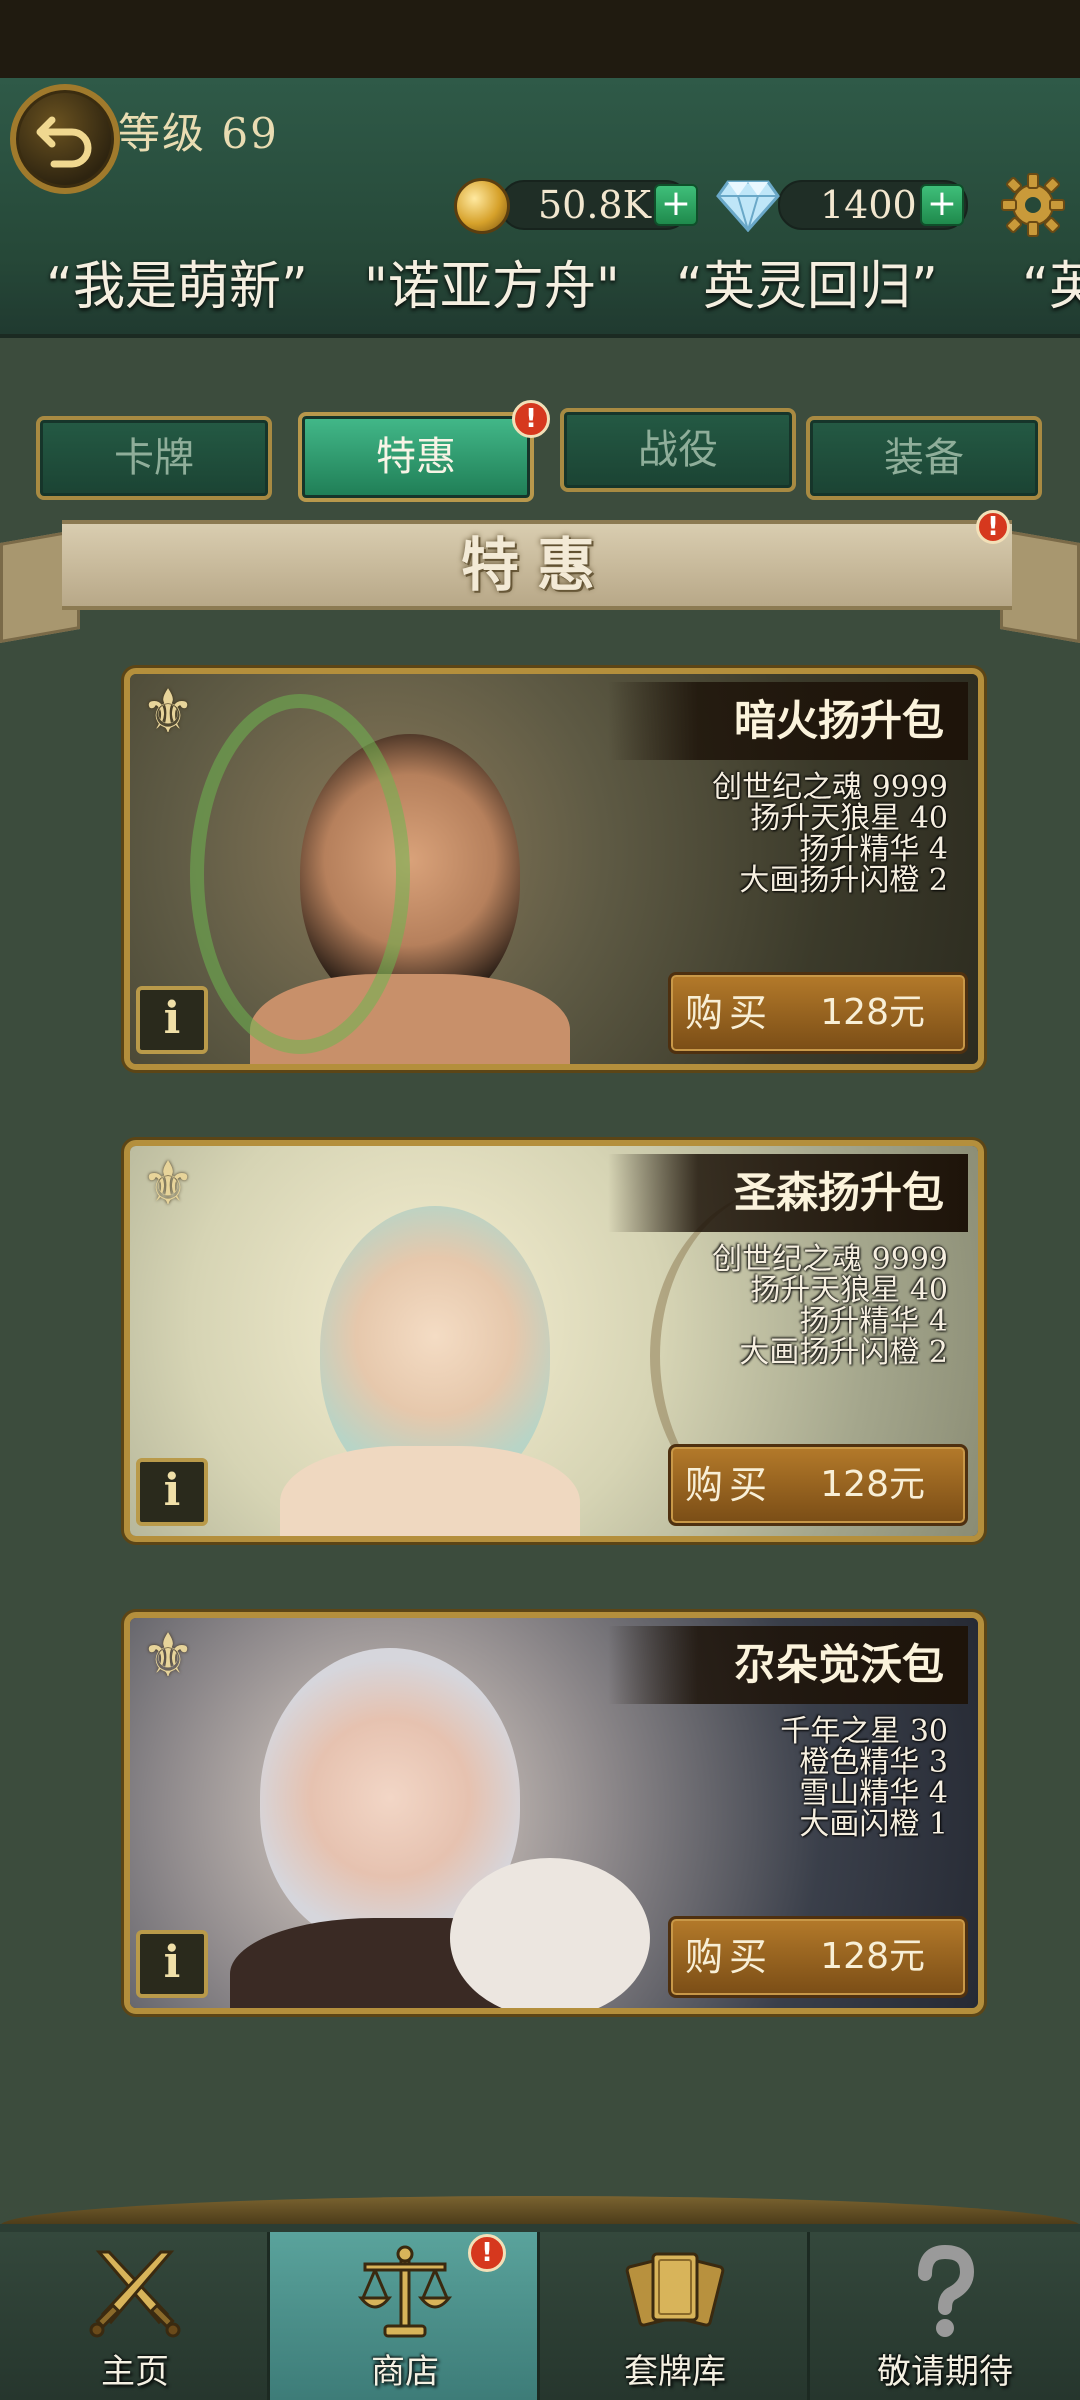 Image resolution: width=1080 pixels, height=2400 pixels. I want to click on player-level: 等级 69, so click(198, 133).